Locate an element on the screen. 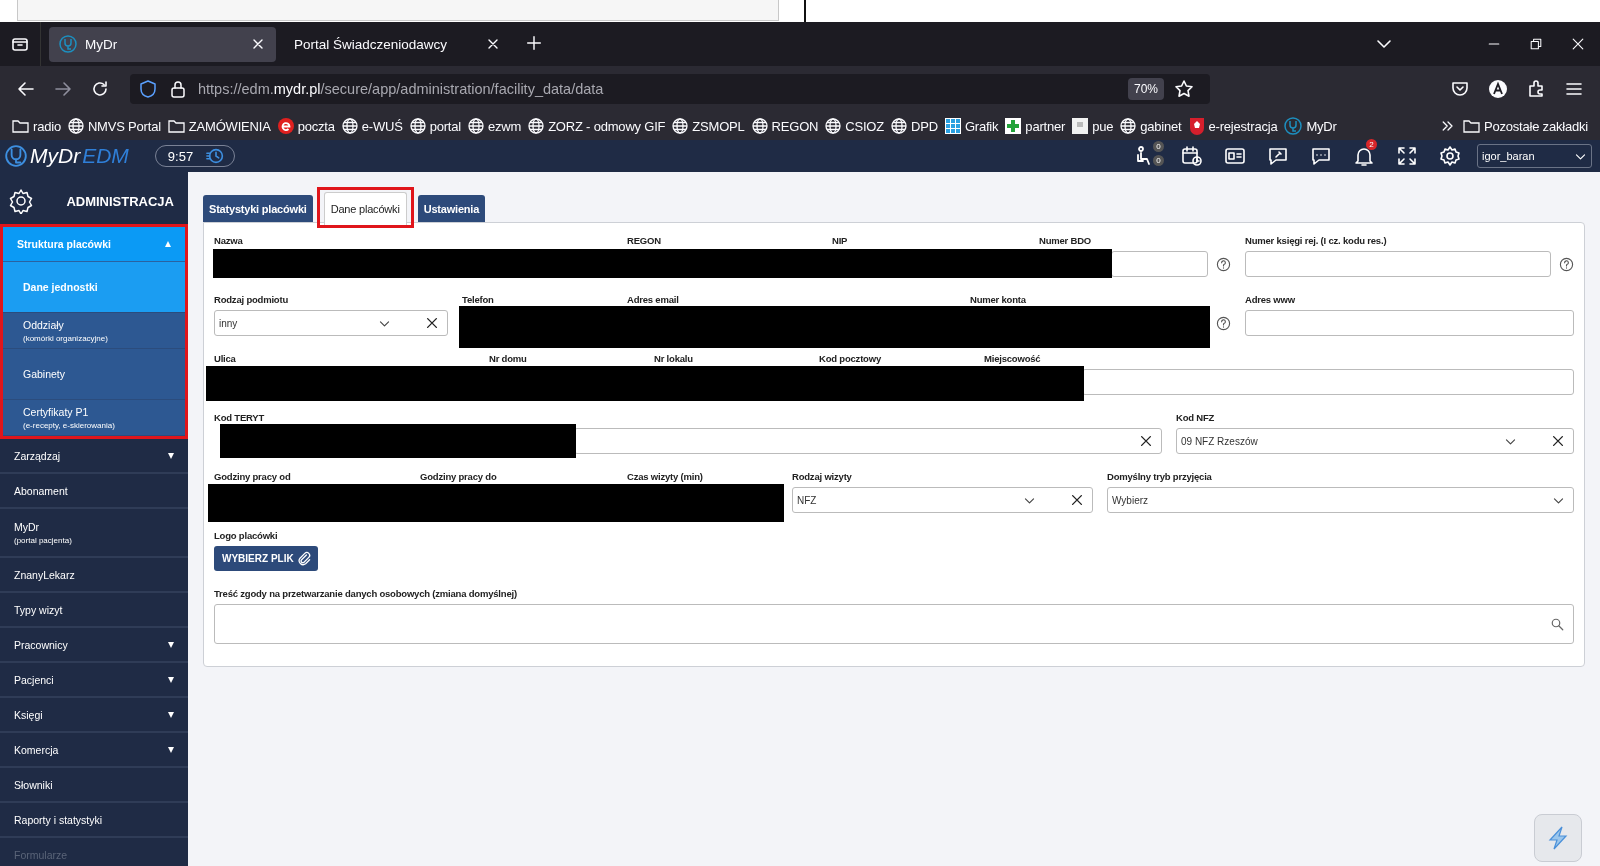  bookmark: ZAMÓWIENIA is located at coordinates (219, 126).